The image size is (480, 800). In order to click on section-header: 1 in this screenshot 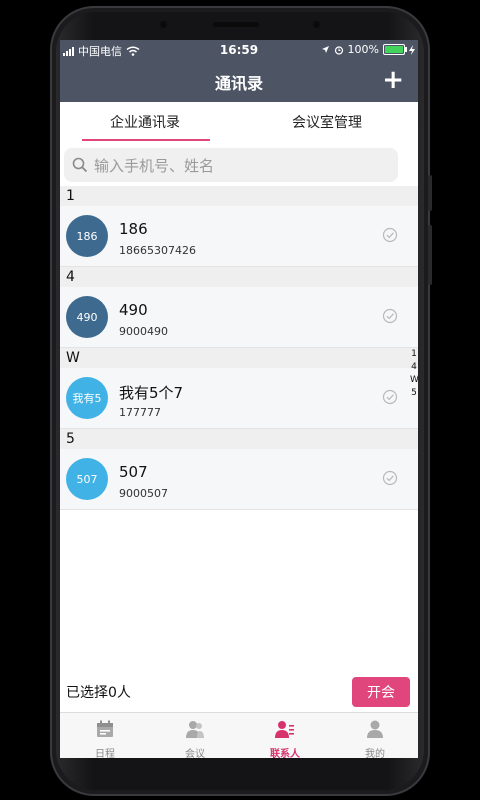, I will do `click(239, 196)`.